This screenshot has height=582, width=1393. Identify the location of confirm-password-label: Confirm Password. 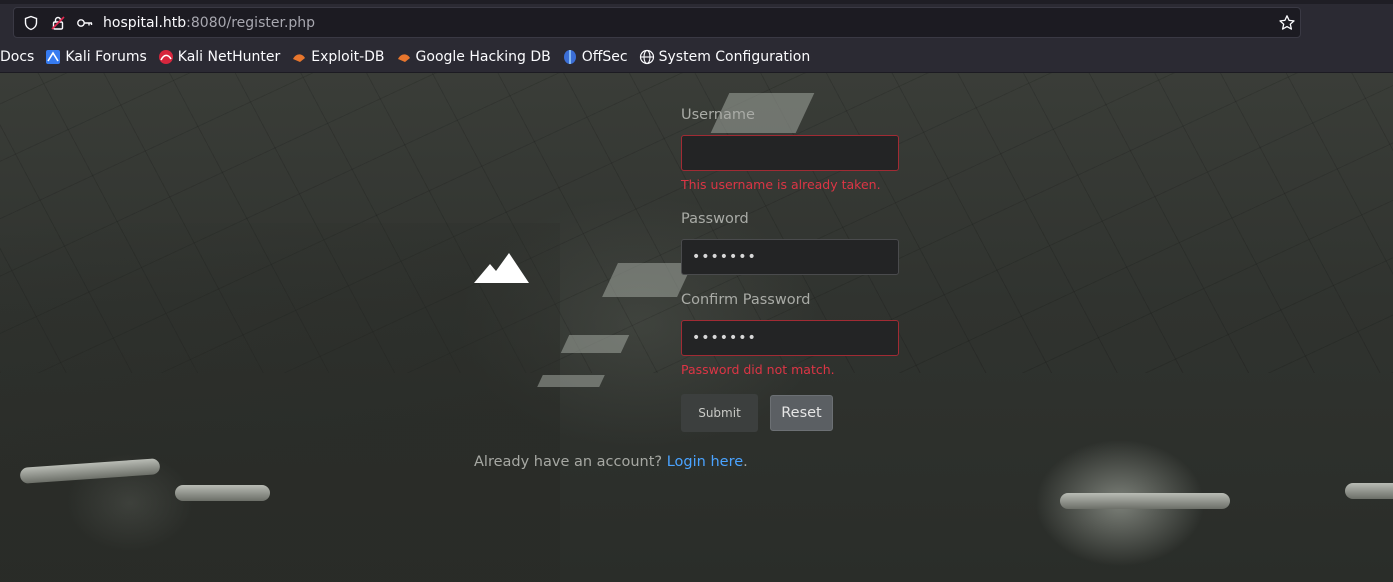
(746, 300).